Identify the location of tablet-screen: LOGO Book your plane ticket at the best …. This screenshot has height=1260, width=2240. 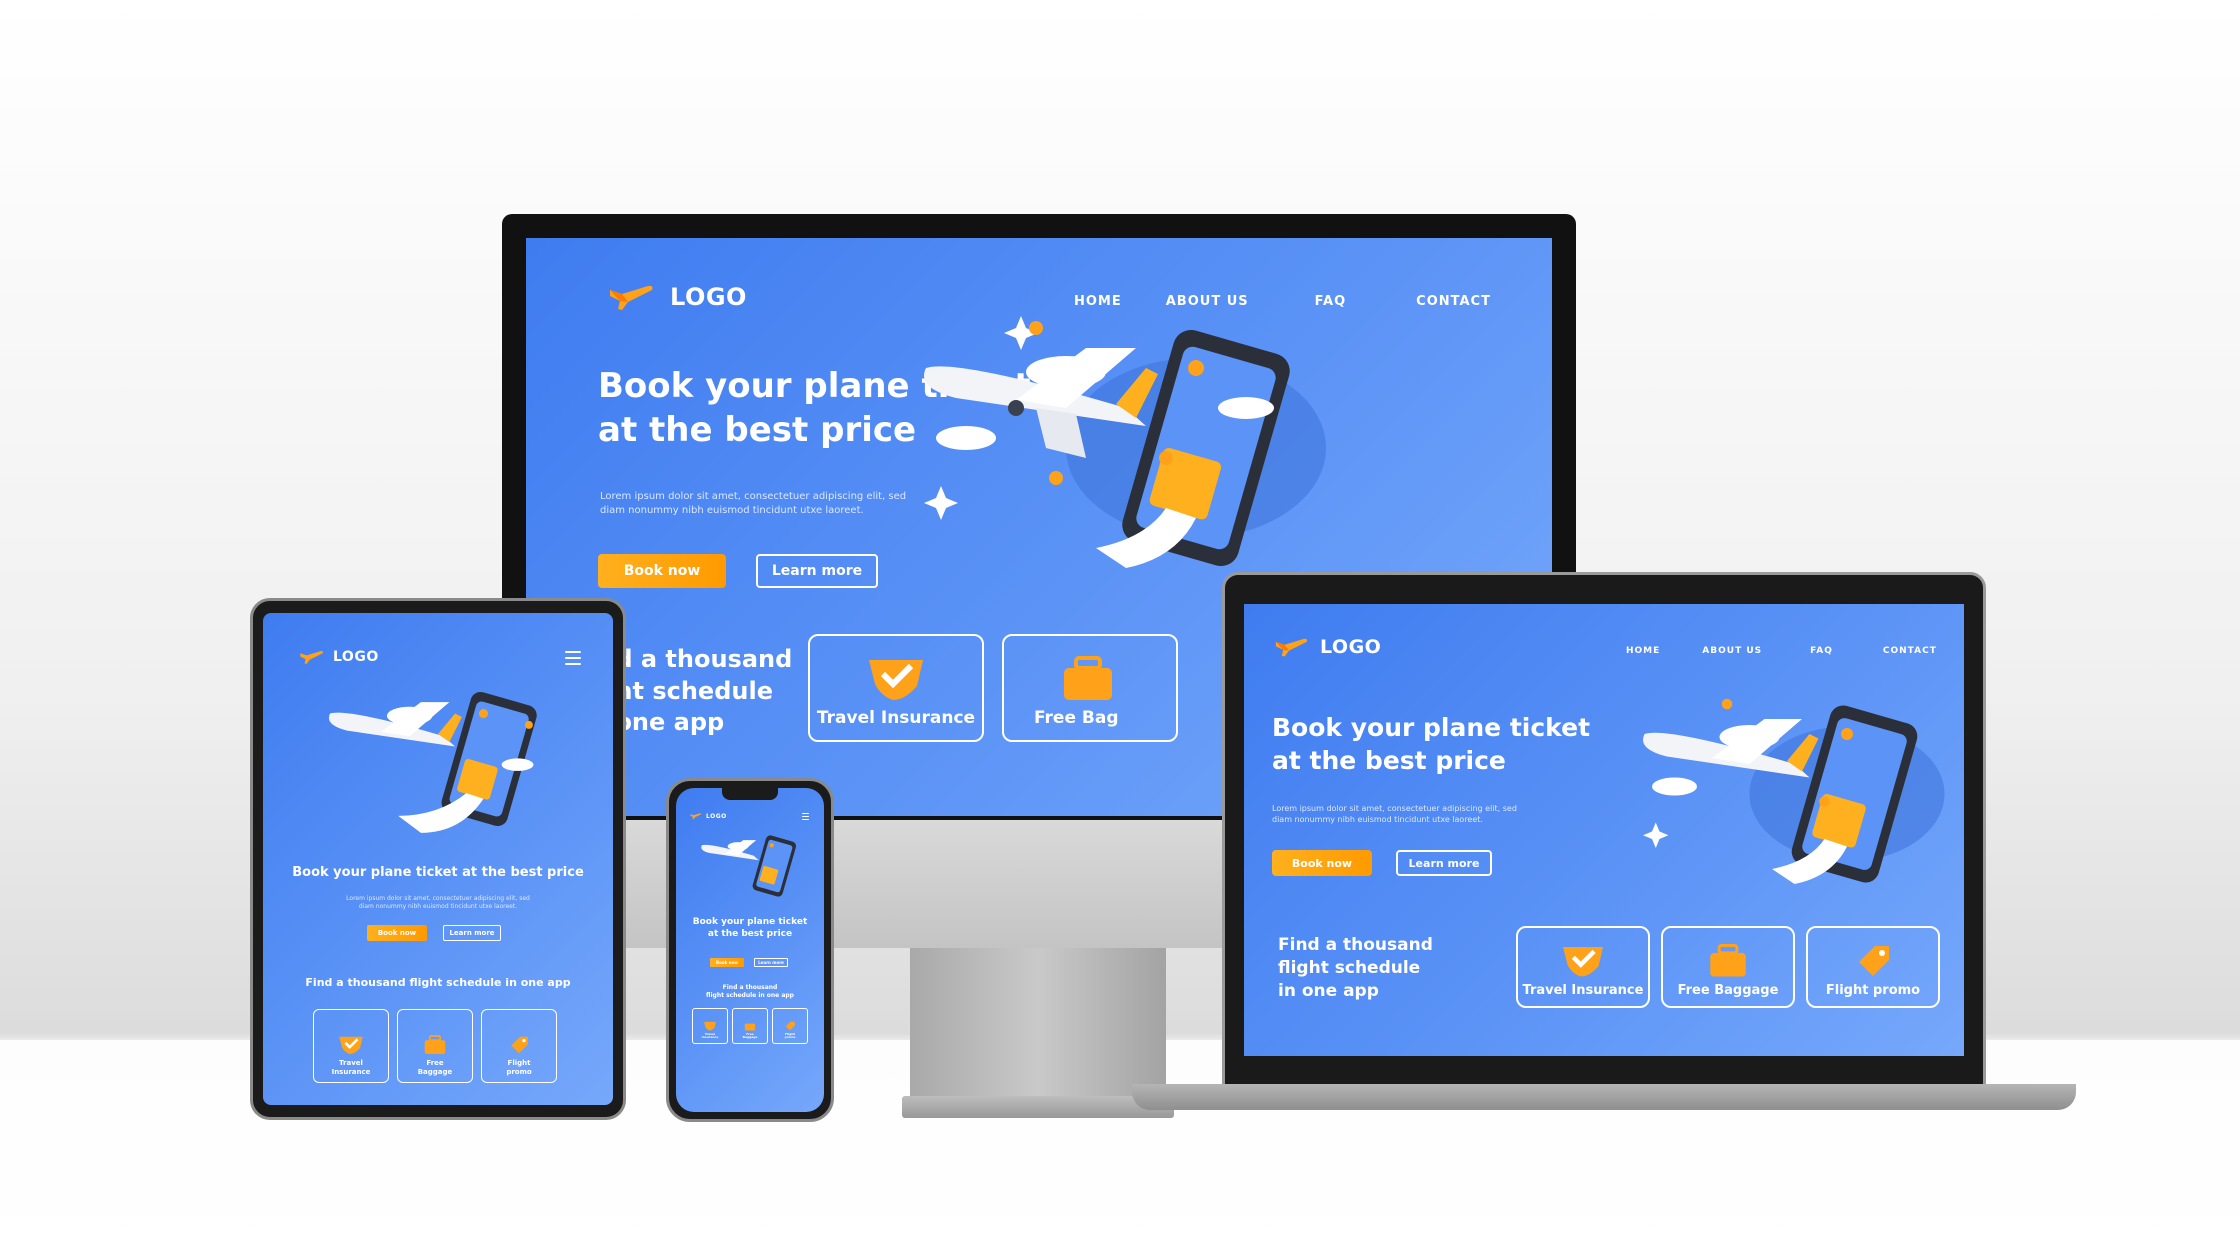
(438, 859).